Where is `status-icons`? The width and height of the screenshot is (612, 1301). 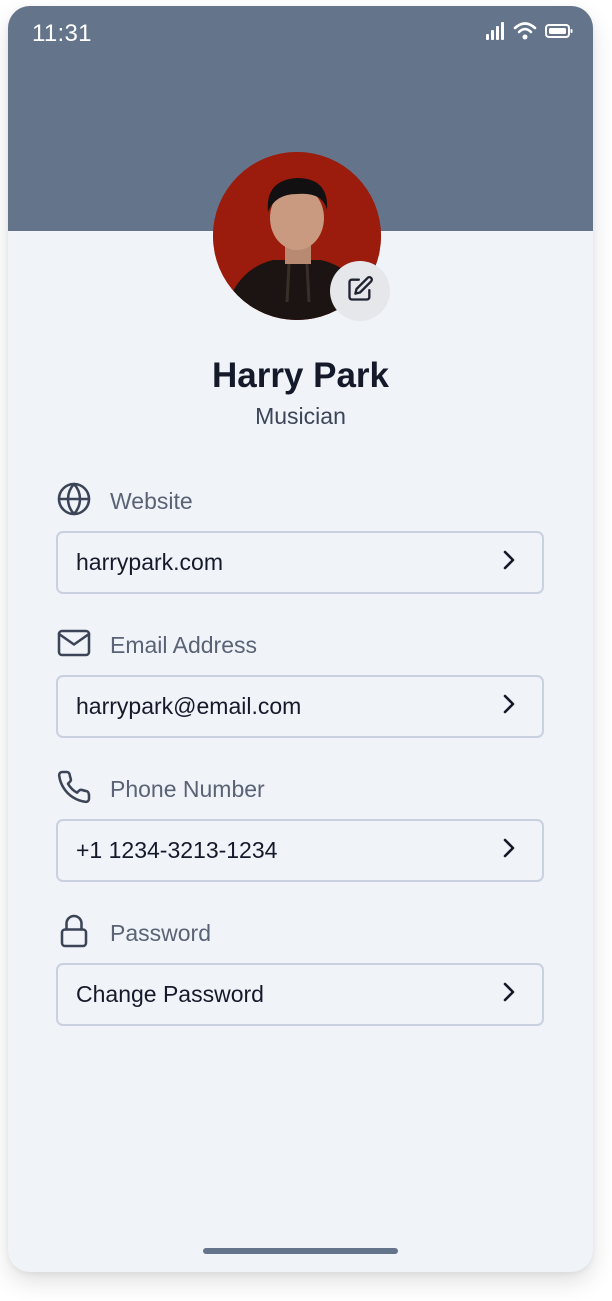
status-icons is located at coordinates (529, 33).